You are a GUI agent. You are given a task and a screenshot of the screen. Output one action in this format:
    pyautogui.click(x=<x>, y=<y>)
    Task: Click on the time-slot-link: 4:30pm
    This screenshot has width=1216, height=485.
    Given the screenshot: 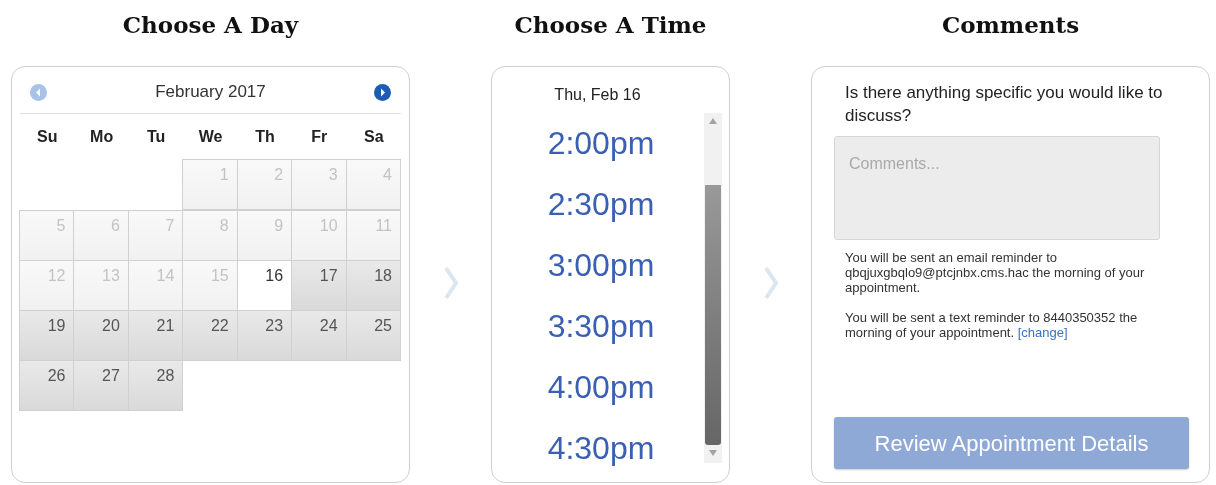 What is the action you would take?
    pyautogui.click(x=601, y=448)
    